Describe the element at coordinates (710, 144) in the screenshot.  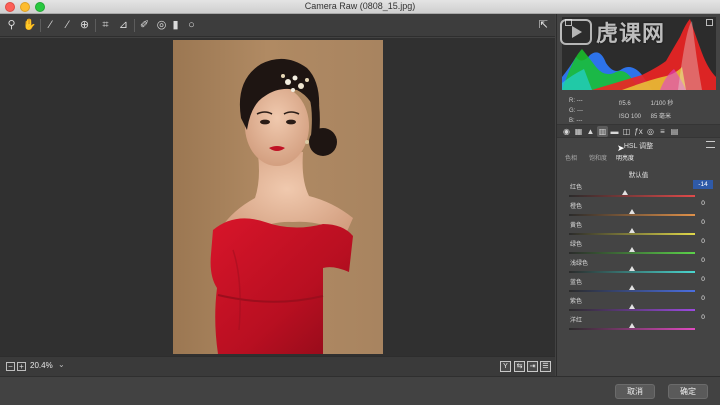
I see `panel-menu-icon` at that location.